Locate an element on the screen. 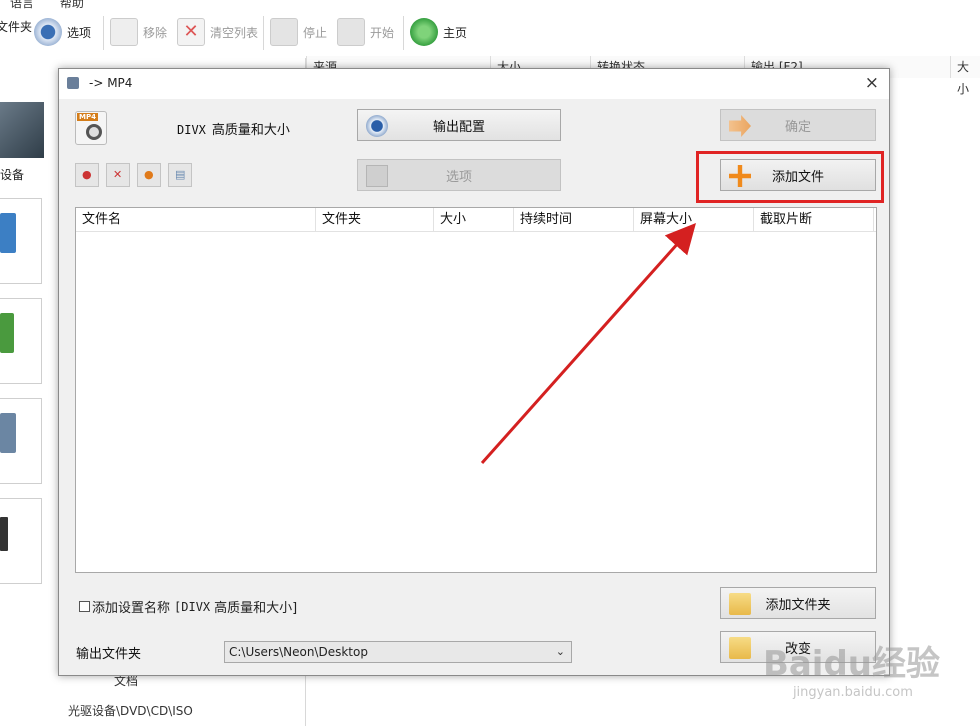  annotation-arrow is located at coordinates (588, 343).